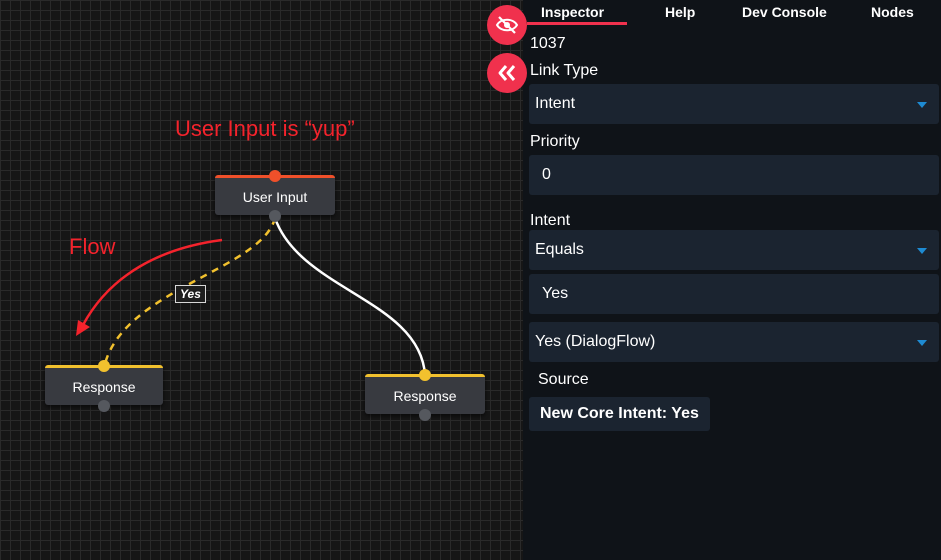 The width and height of the screenshot is (941, 560). What do you see at coordinates (548, 43) in the screenshot?
I see `link-id: 1037` at bounding box center [548, 43].